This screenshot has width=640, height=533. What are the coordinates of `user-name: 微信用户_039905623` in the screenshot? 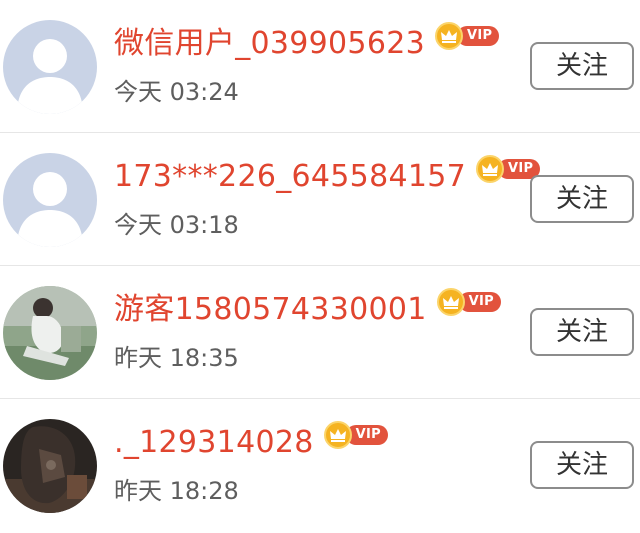 It's located at (269, 44).